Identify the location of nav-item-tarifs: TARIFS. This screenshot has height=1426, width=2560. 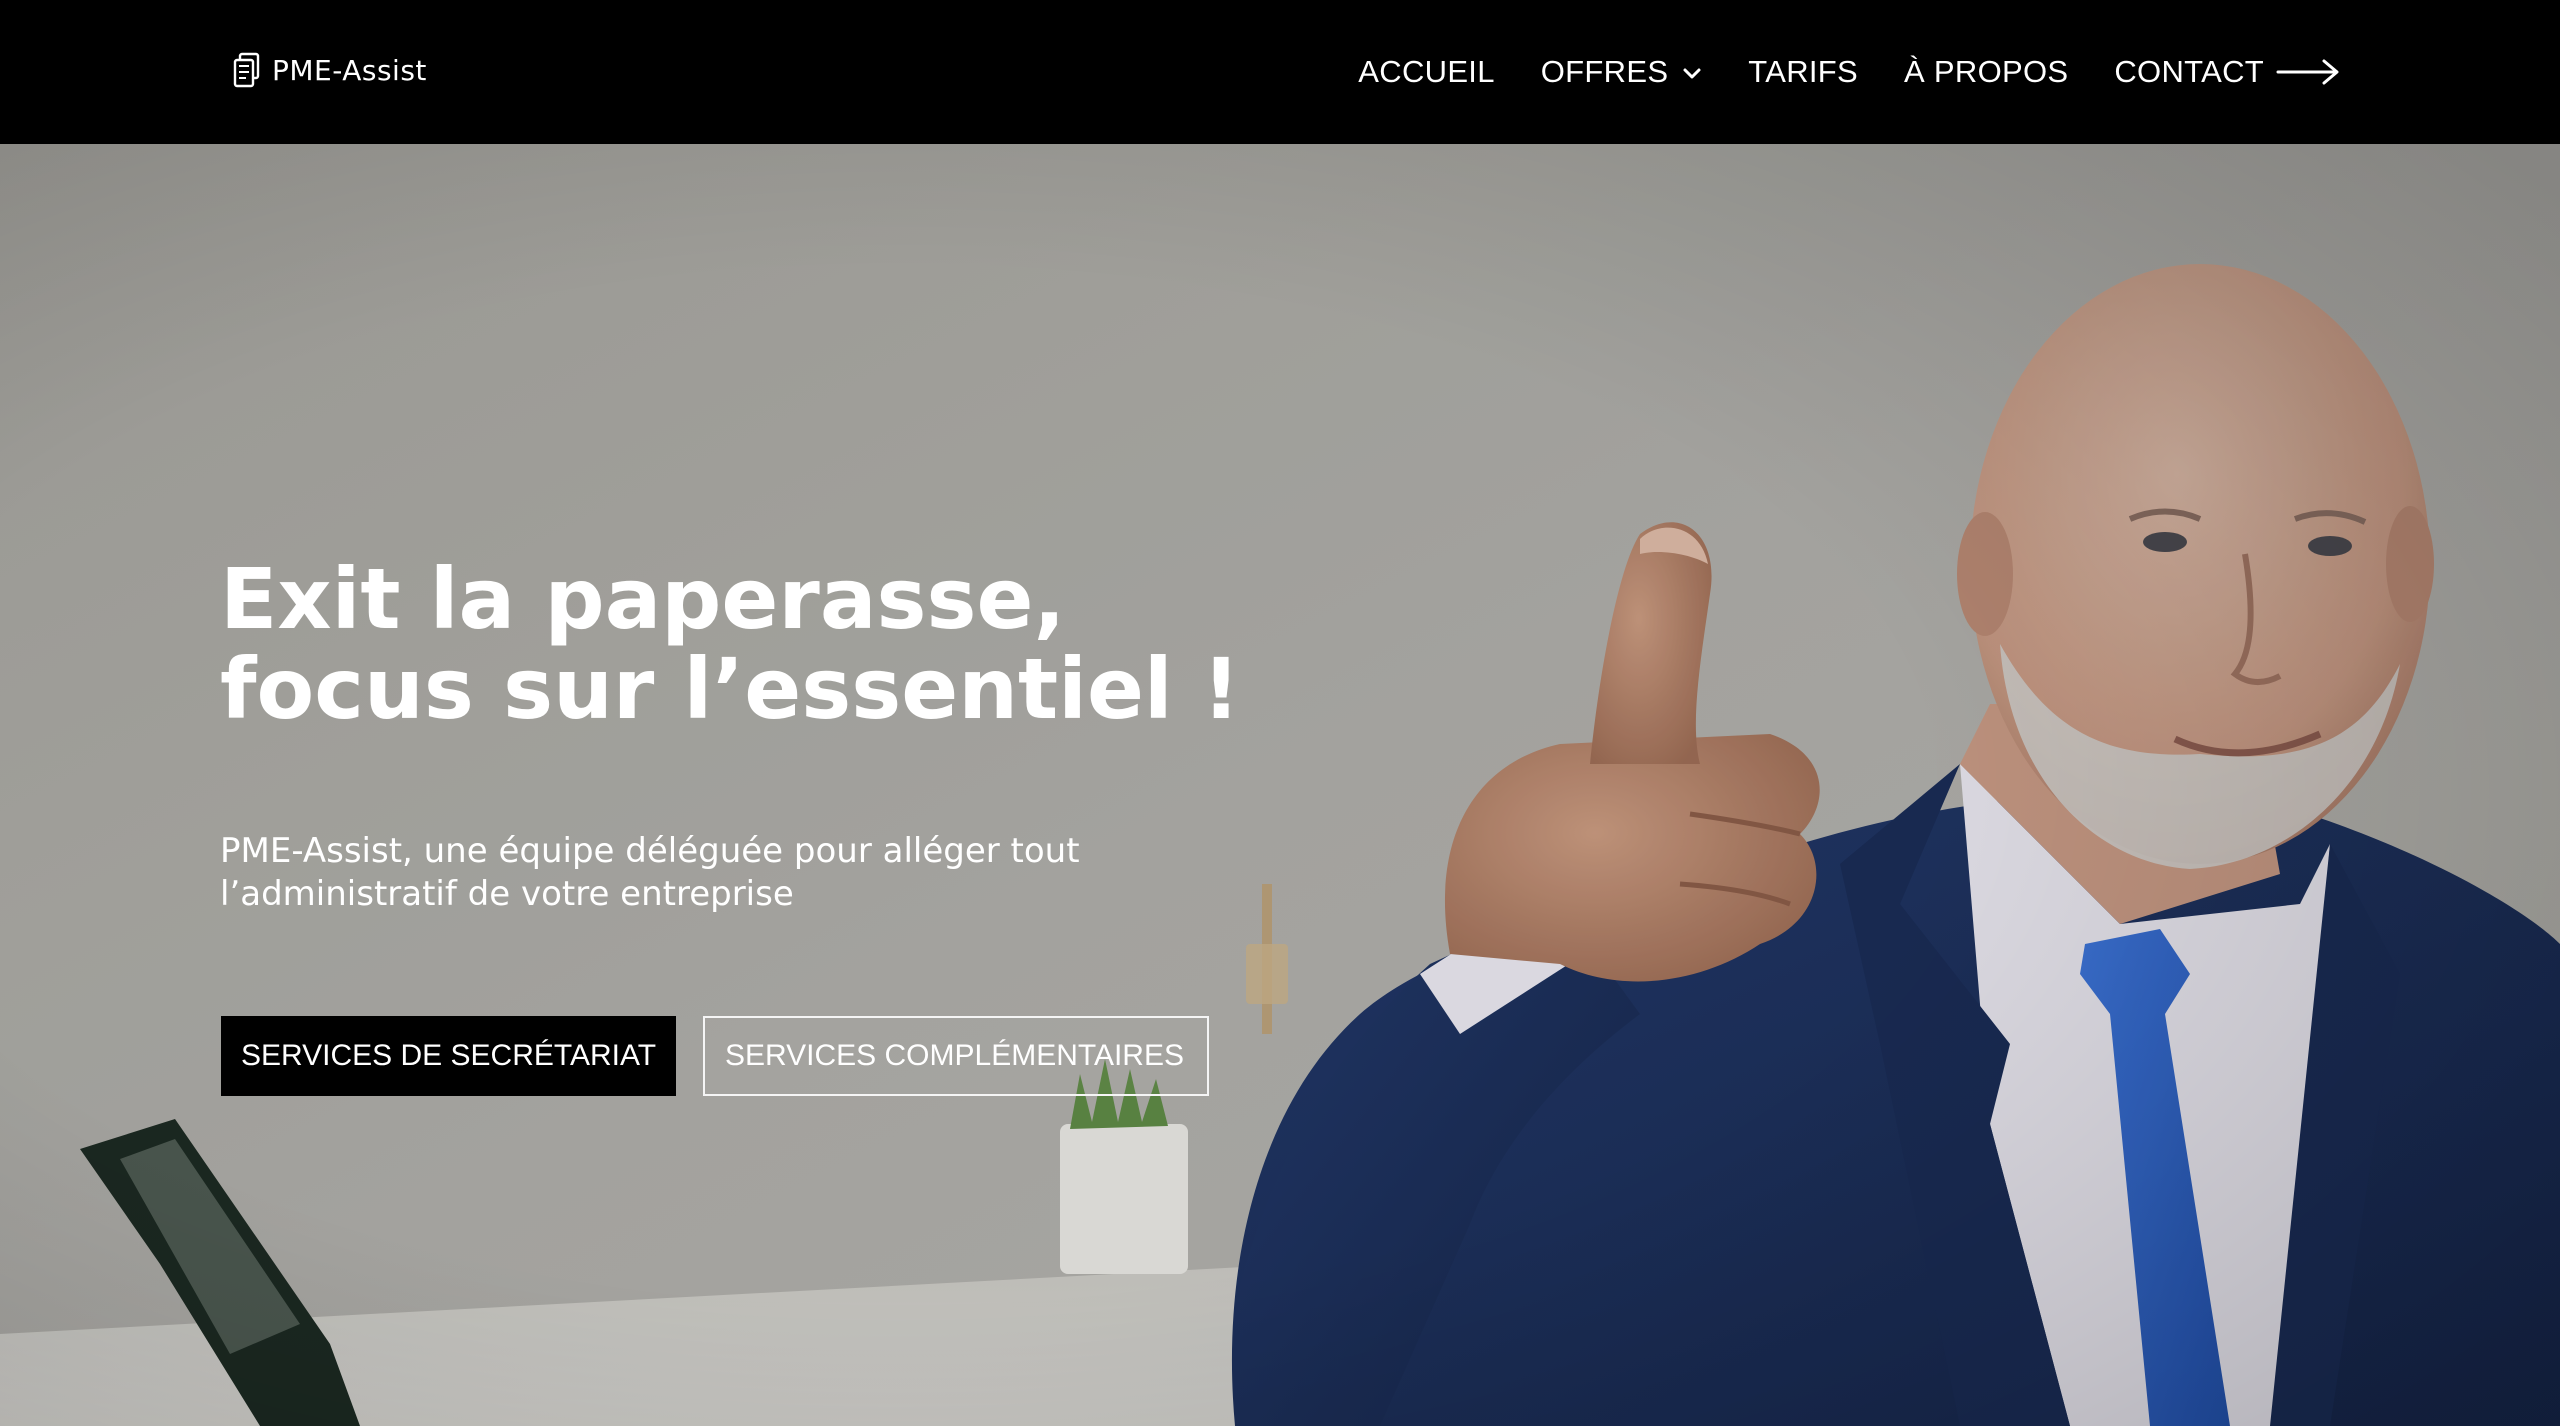
(1803, 72).